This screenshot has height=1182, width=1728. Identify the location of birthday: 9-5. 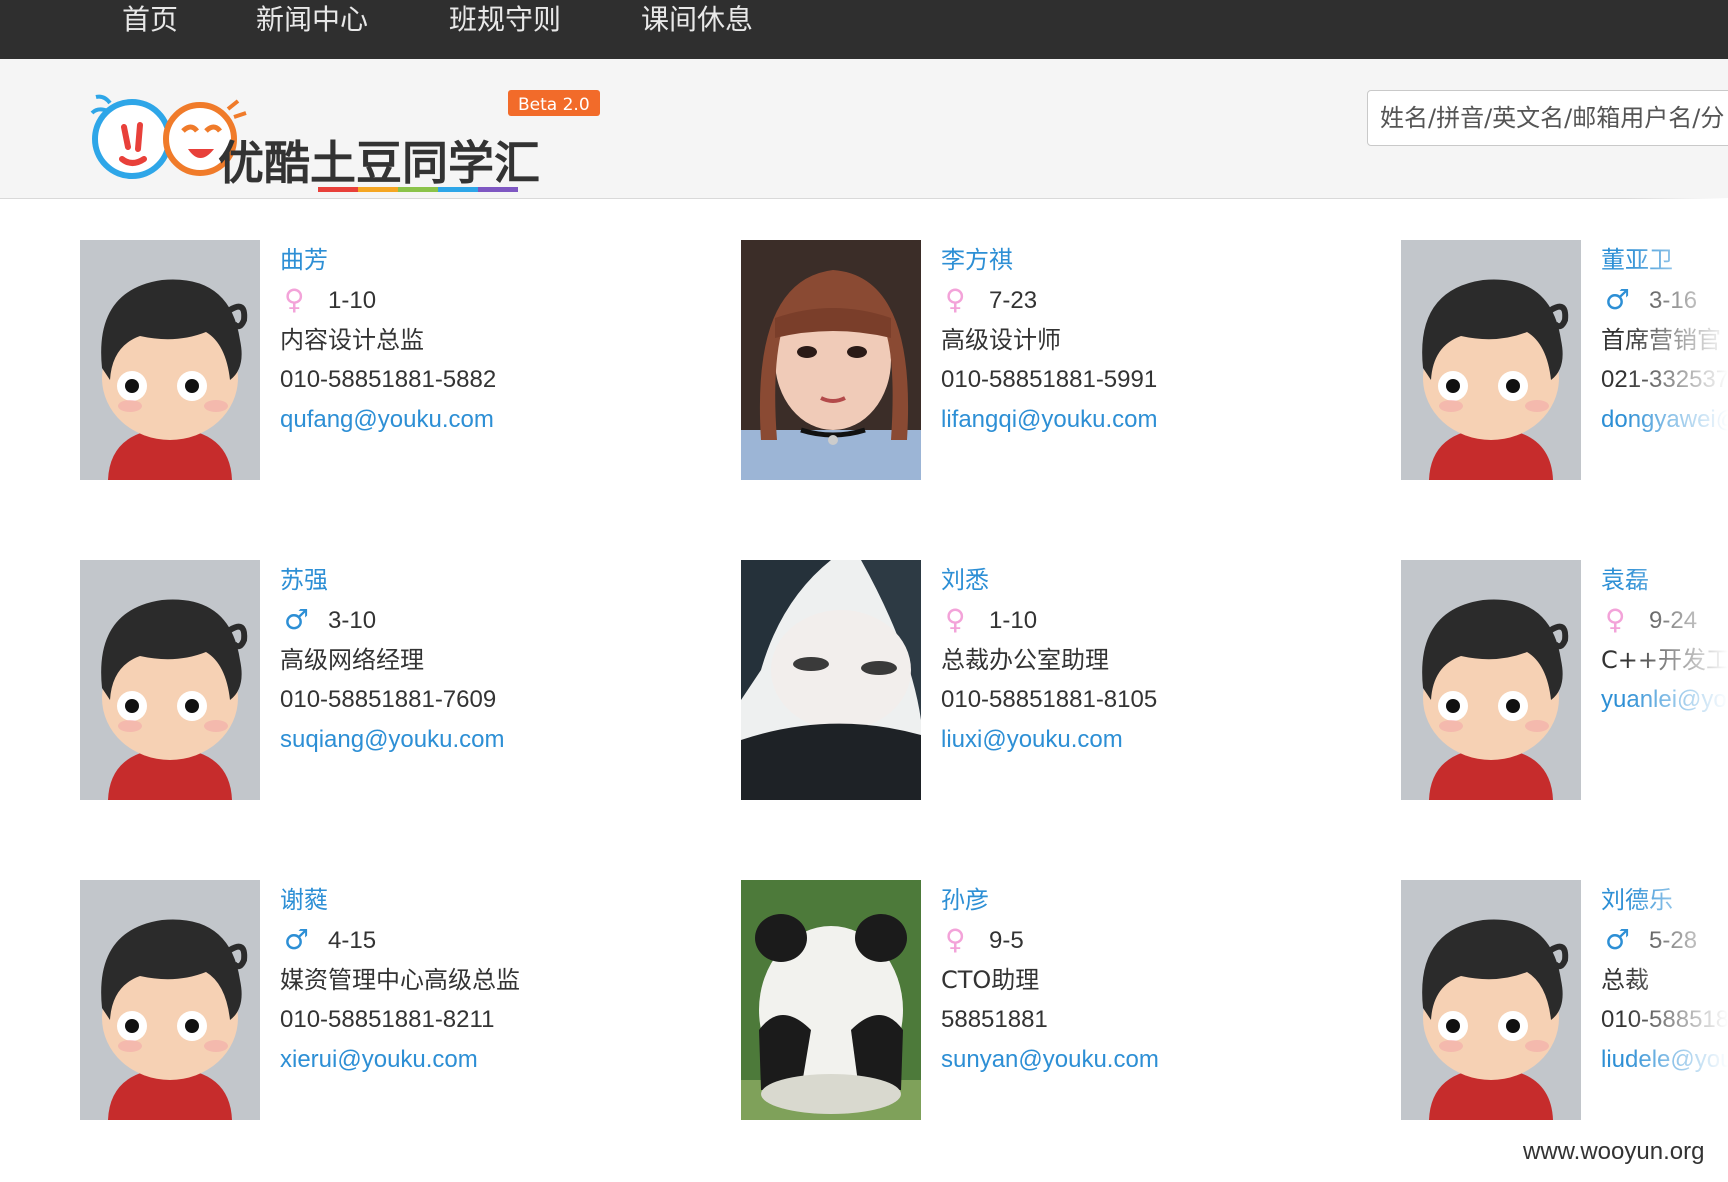
(1006, 940).